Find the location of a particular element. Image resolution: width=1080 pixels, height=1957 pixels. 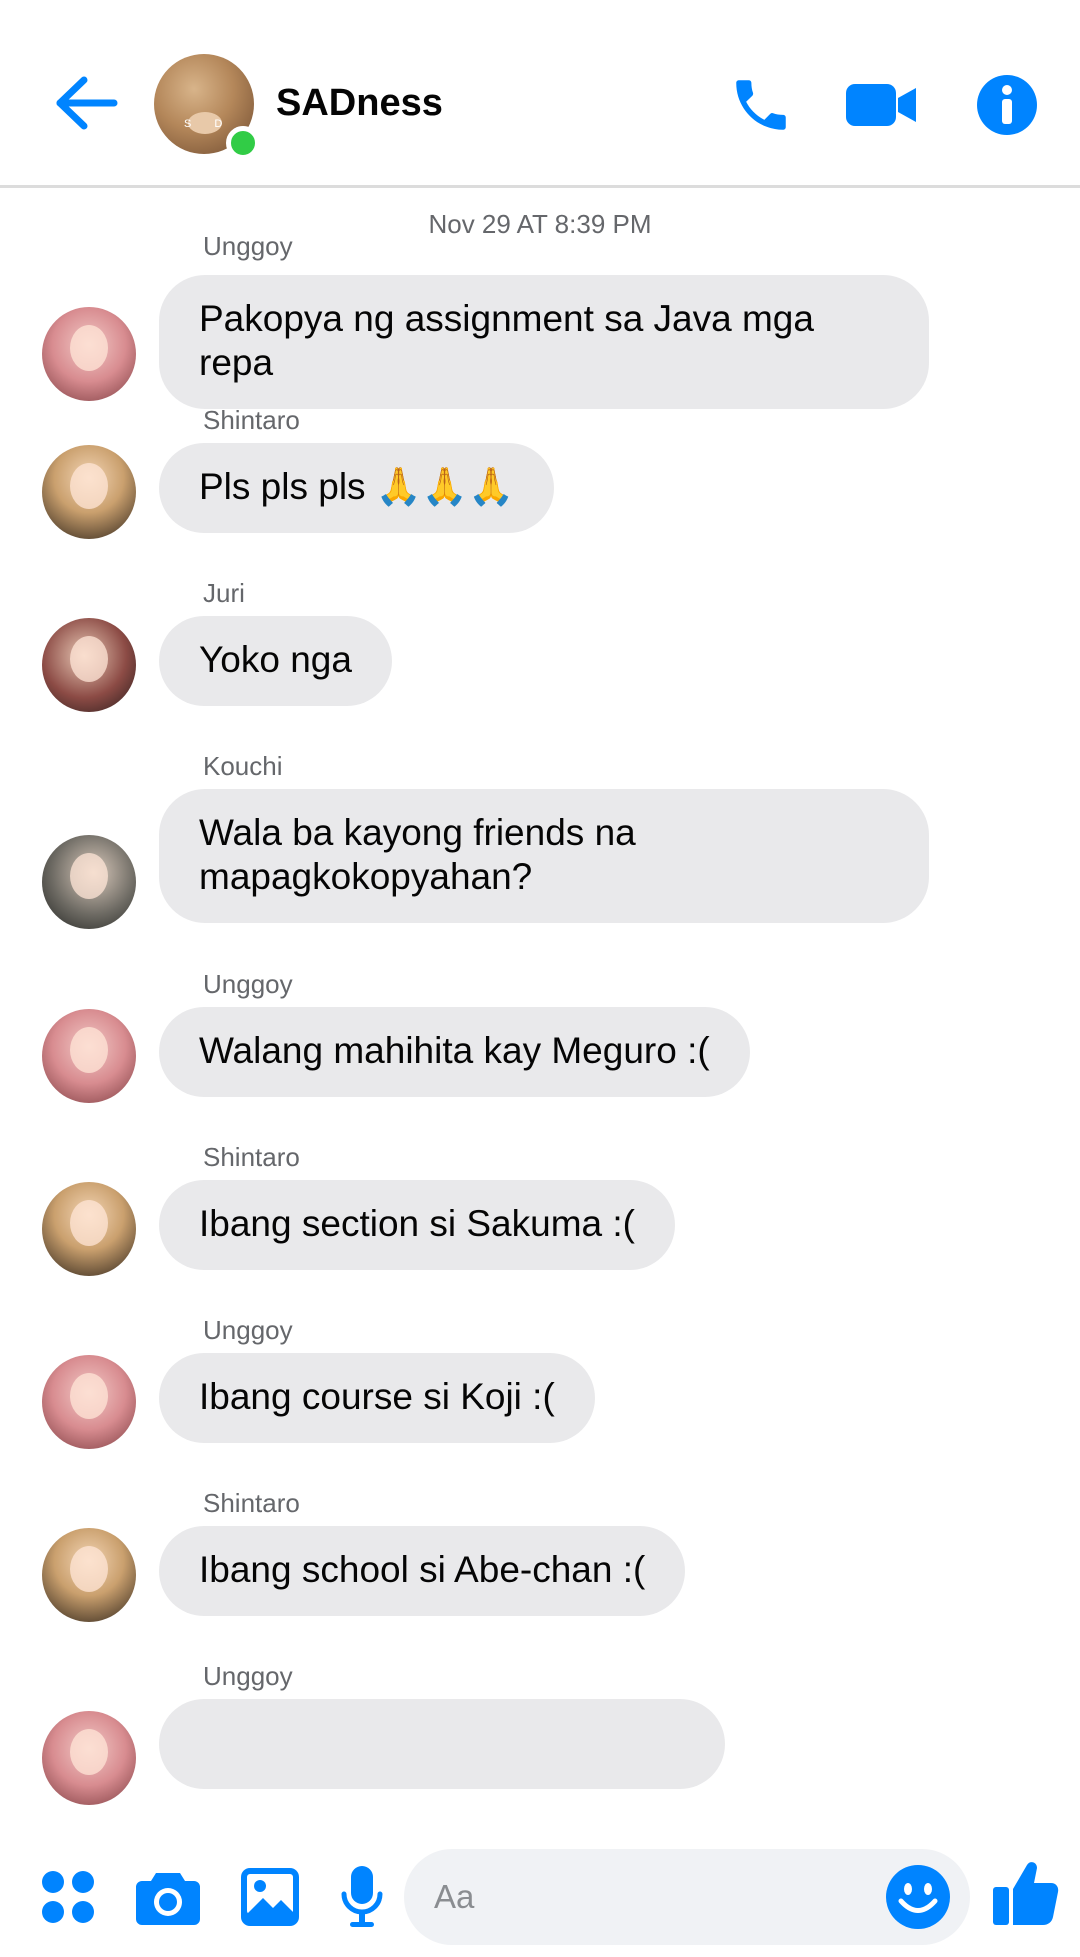

camera-icon is located at coordinates (168, 1899).